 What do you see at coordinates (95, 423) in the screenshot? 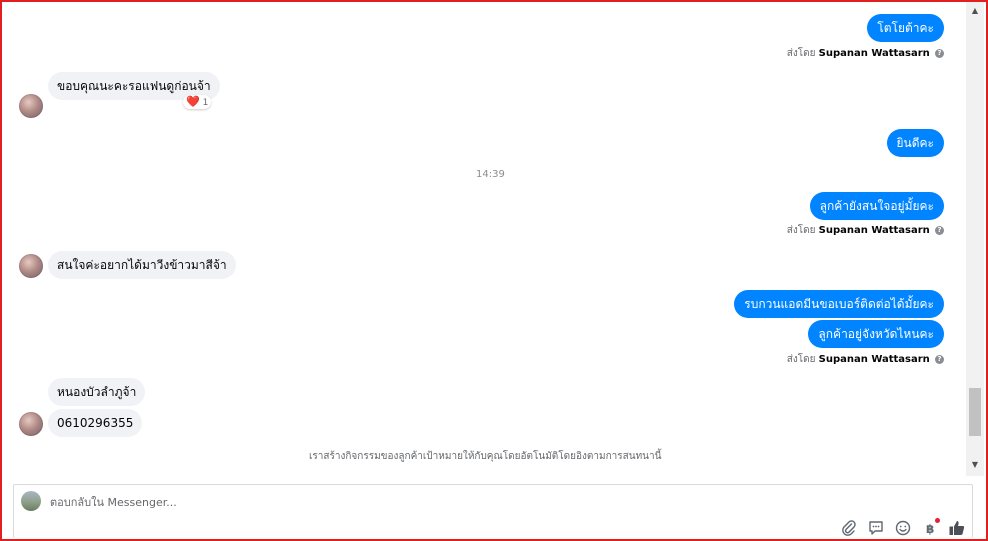
I see `incoming-message: 0610296355` at bounding box center [95, 423].